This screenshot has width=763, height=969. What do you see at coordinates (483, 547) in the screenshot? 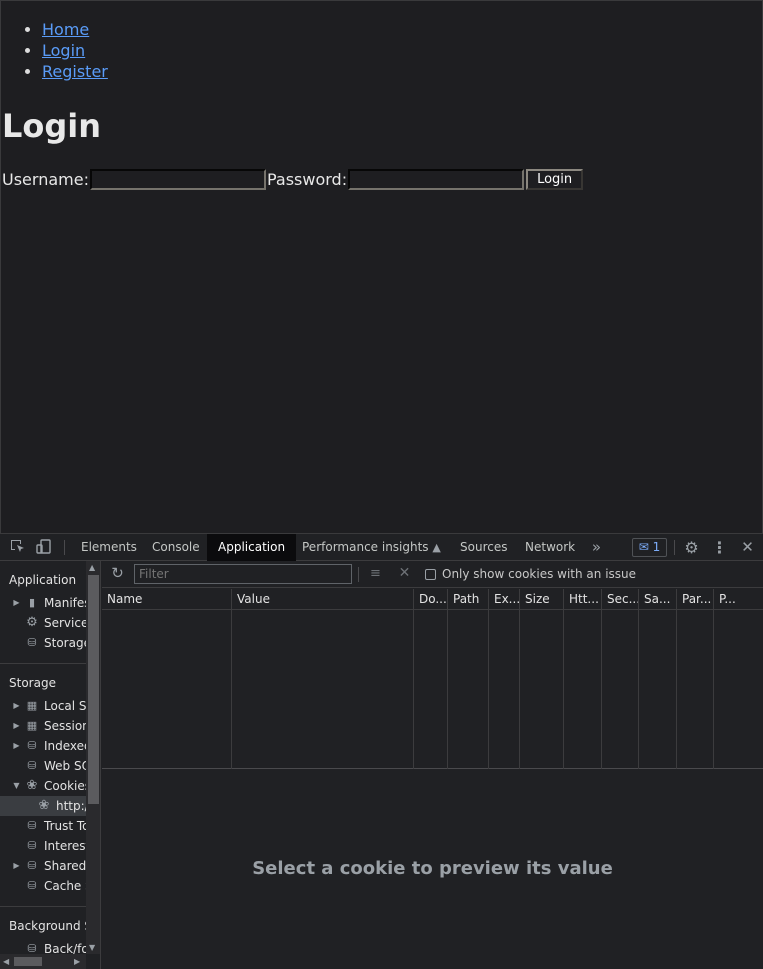
I see `tab-sources: Sources` at bounding box center [483, 547].